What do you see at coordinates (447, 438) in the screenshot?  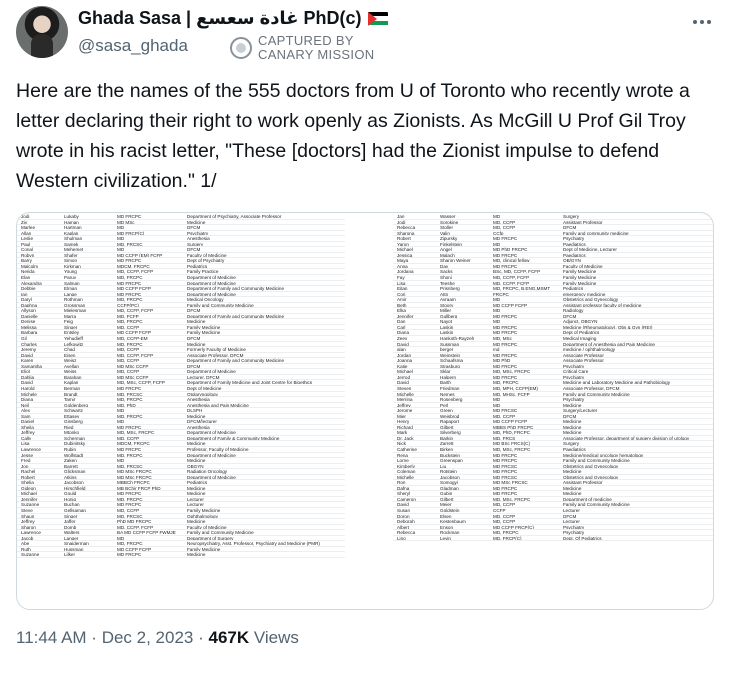 I see `signatory-last-name: Barkin` at bounding box center [447, 438].